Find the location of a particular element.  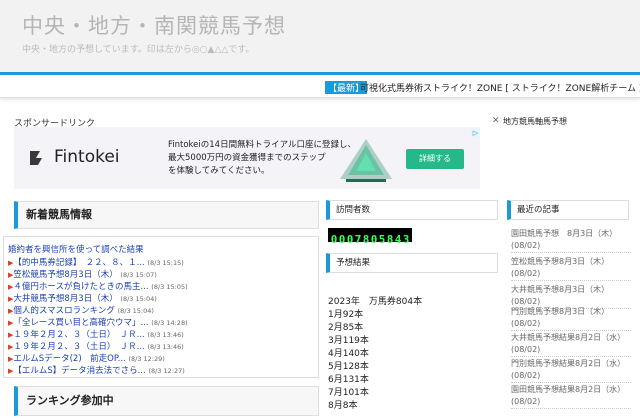

list-item-title: 個人的スマスロランキング is located at coordinates (64, 311).